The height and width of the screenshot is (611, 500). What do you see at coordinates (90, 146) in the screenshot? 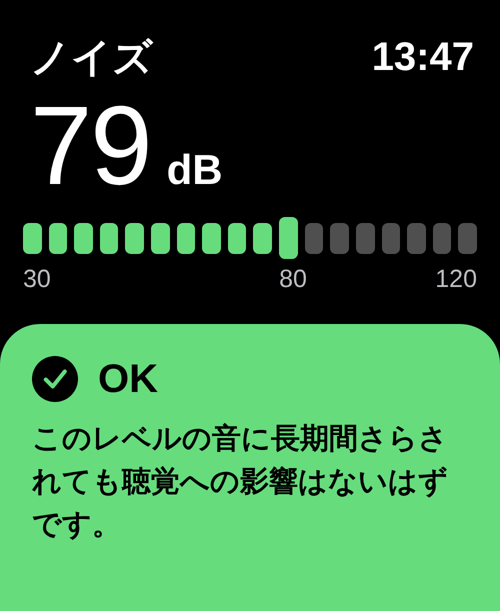
I see `decibel-value: 79` at bounding box center [90, 146].